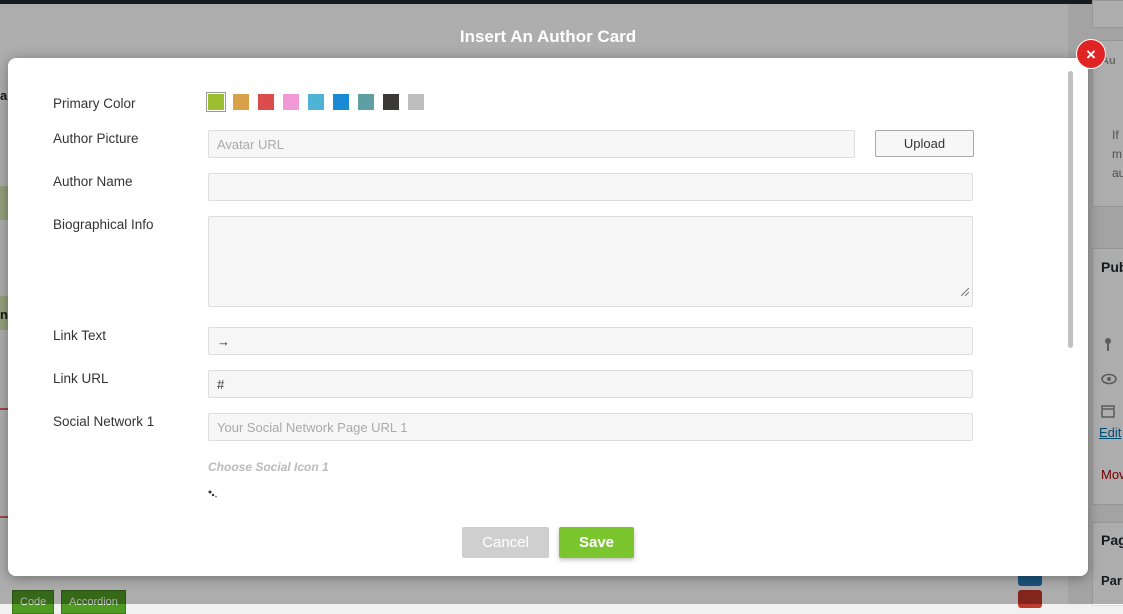  I want to click on link-text-input, so click(590, 341).